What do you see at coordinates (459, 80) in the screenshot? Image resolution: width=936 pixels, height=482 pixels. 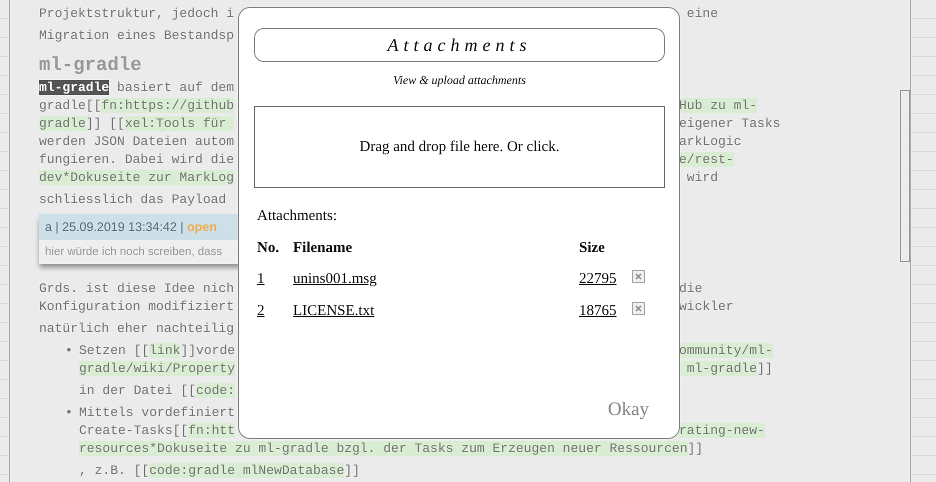 I see `dialog-subtitle: View & upload attachments` at bounding box center [459, 80].